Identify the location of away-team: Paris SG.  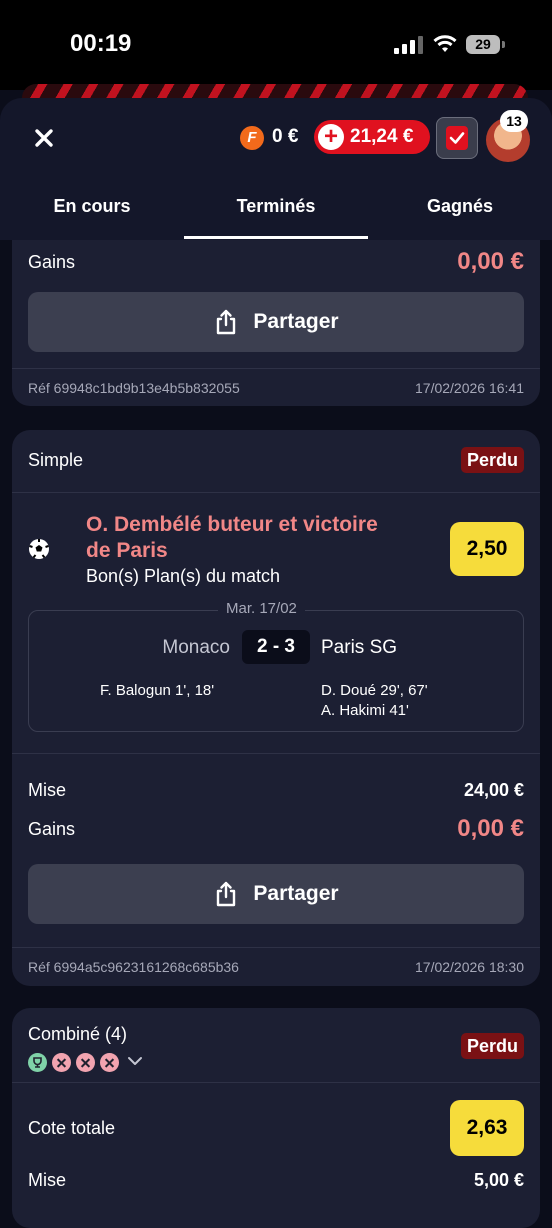
(359, 647).